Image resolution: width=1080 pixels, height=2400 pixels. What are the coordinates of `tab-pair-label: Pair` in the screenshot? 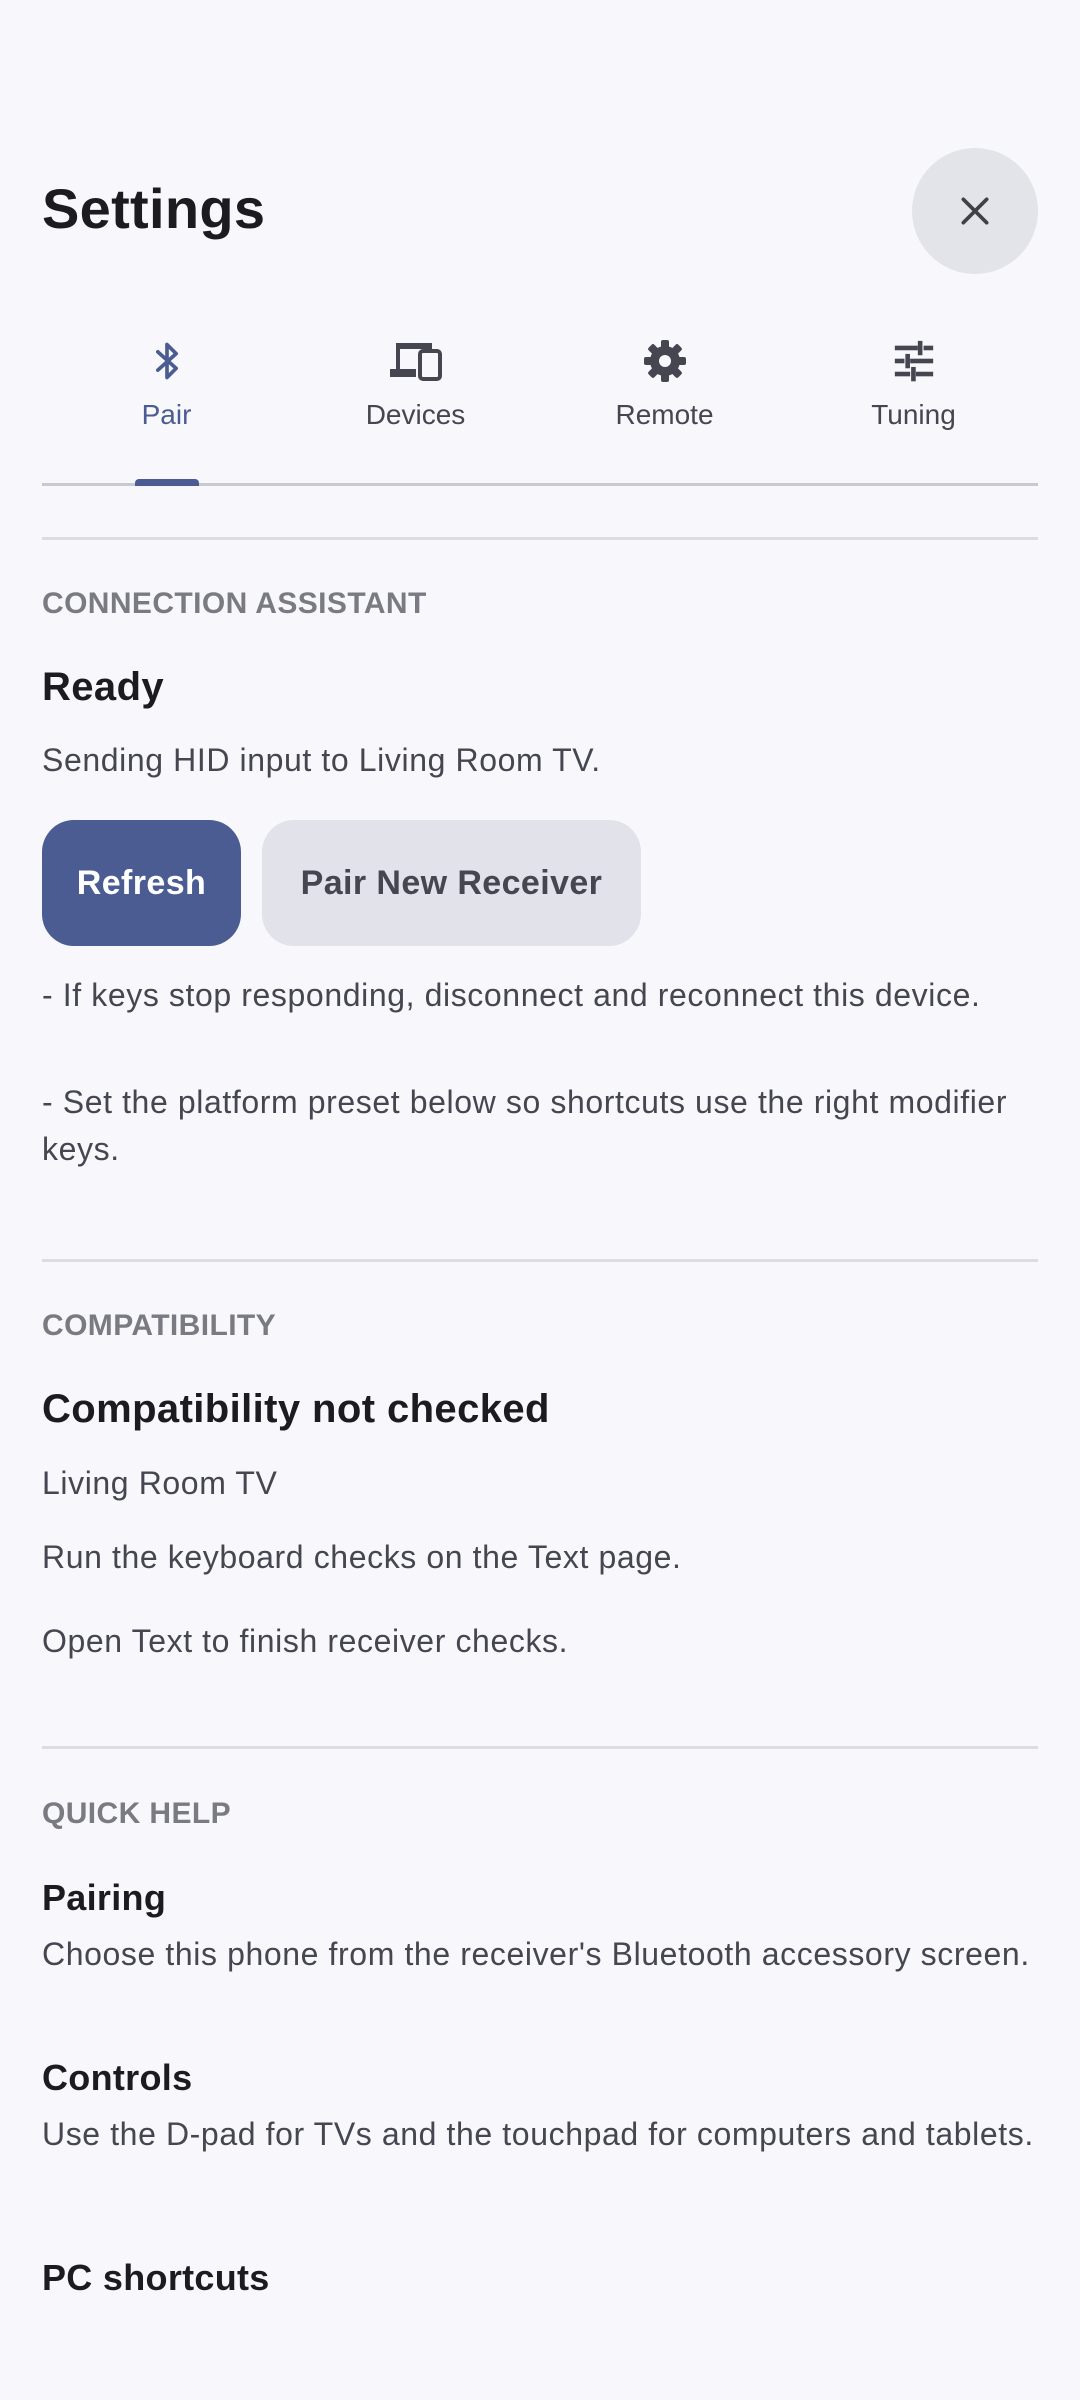 It's located at (166, 414).